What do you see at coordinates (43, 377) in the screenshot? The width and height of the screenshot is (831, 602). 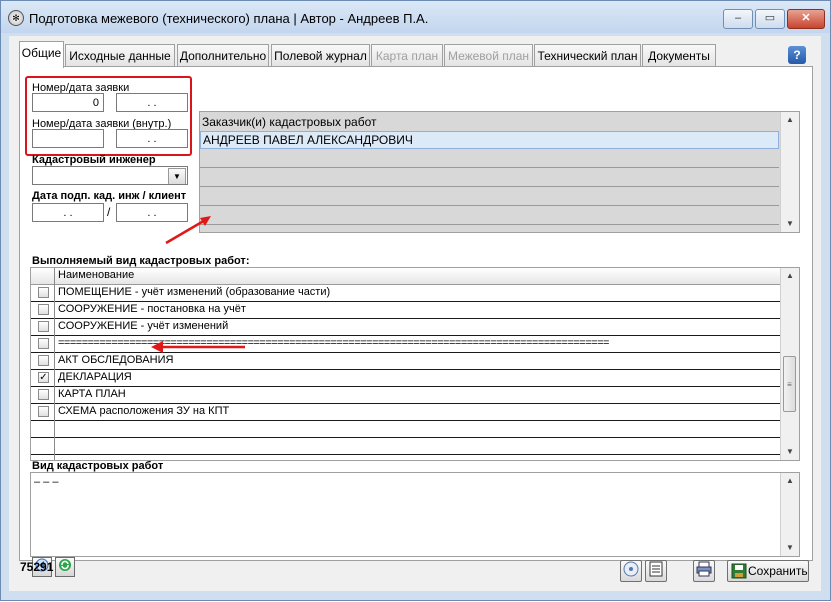 I see `work-checkbox-checked: ✓` at bounding box center [43, 377].